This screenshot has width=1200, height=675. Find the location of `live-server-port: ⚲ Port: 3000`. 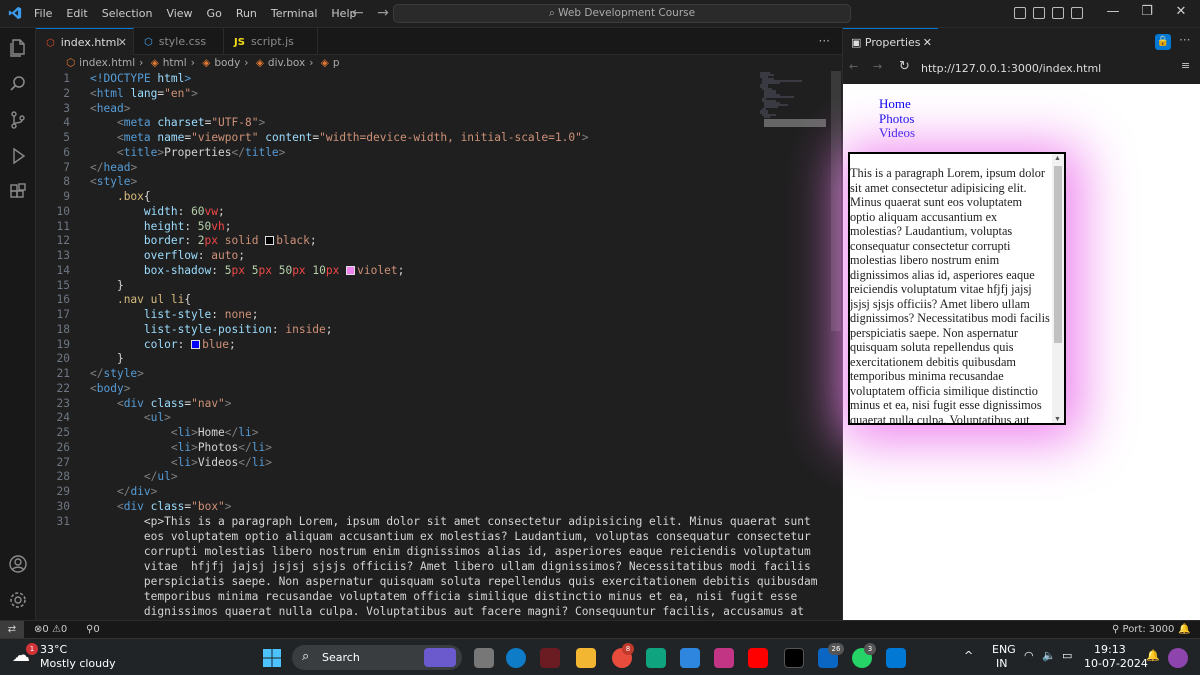

live-server-port: ⚲ Port: 3000 is located at coordinates (1143, 629).